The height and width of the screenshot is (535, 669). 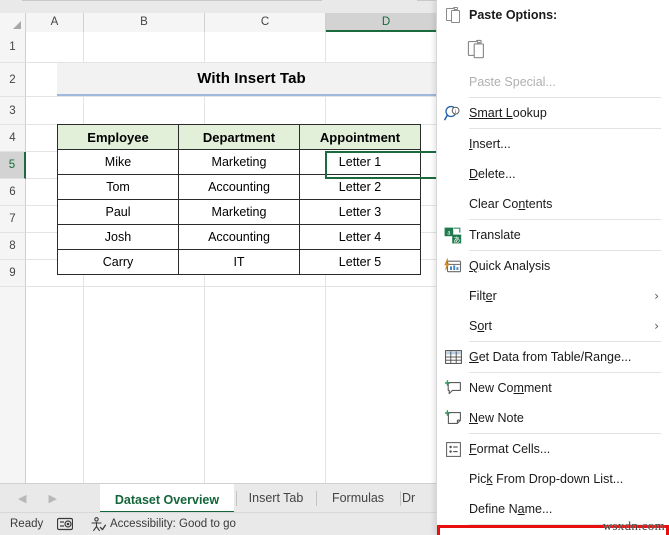 What do you see at coordinates (13, 111) in the screenshot?
I see `row-header-3: 3` at bounding box center [13, 111].